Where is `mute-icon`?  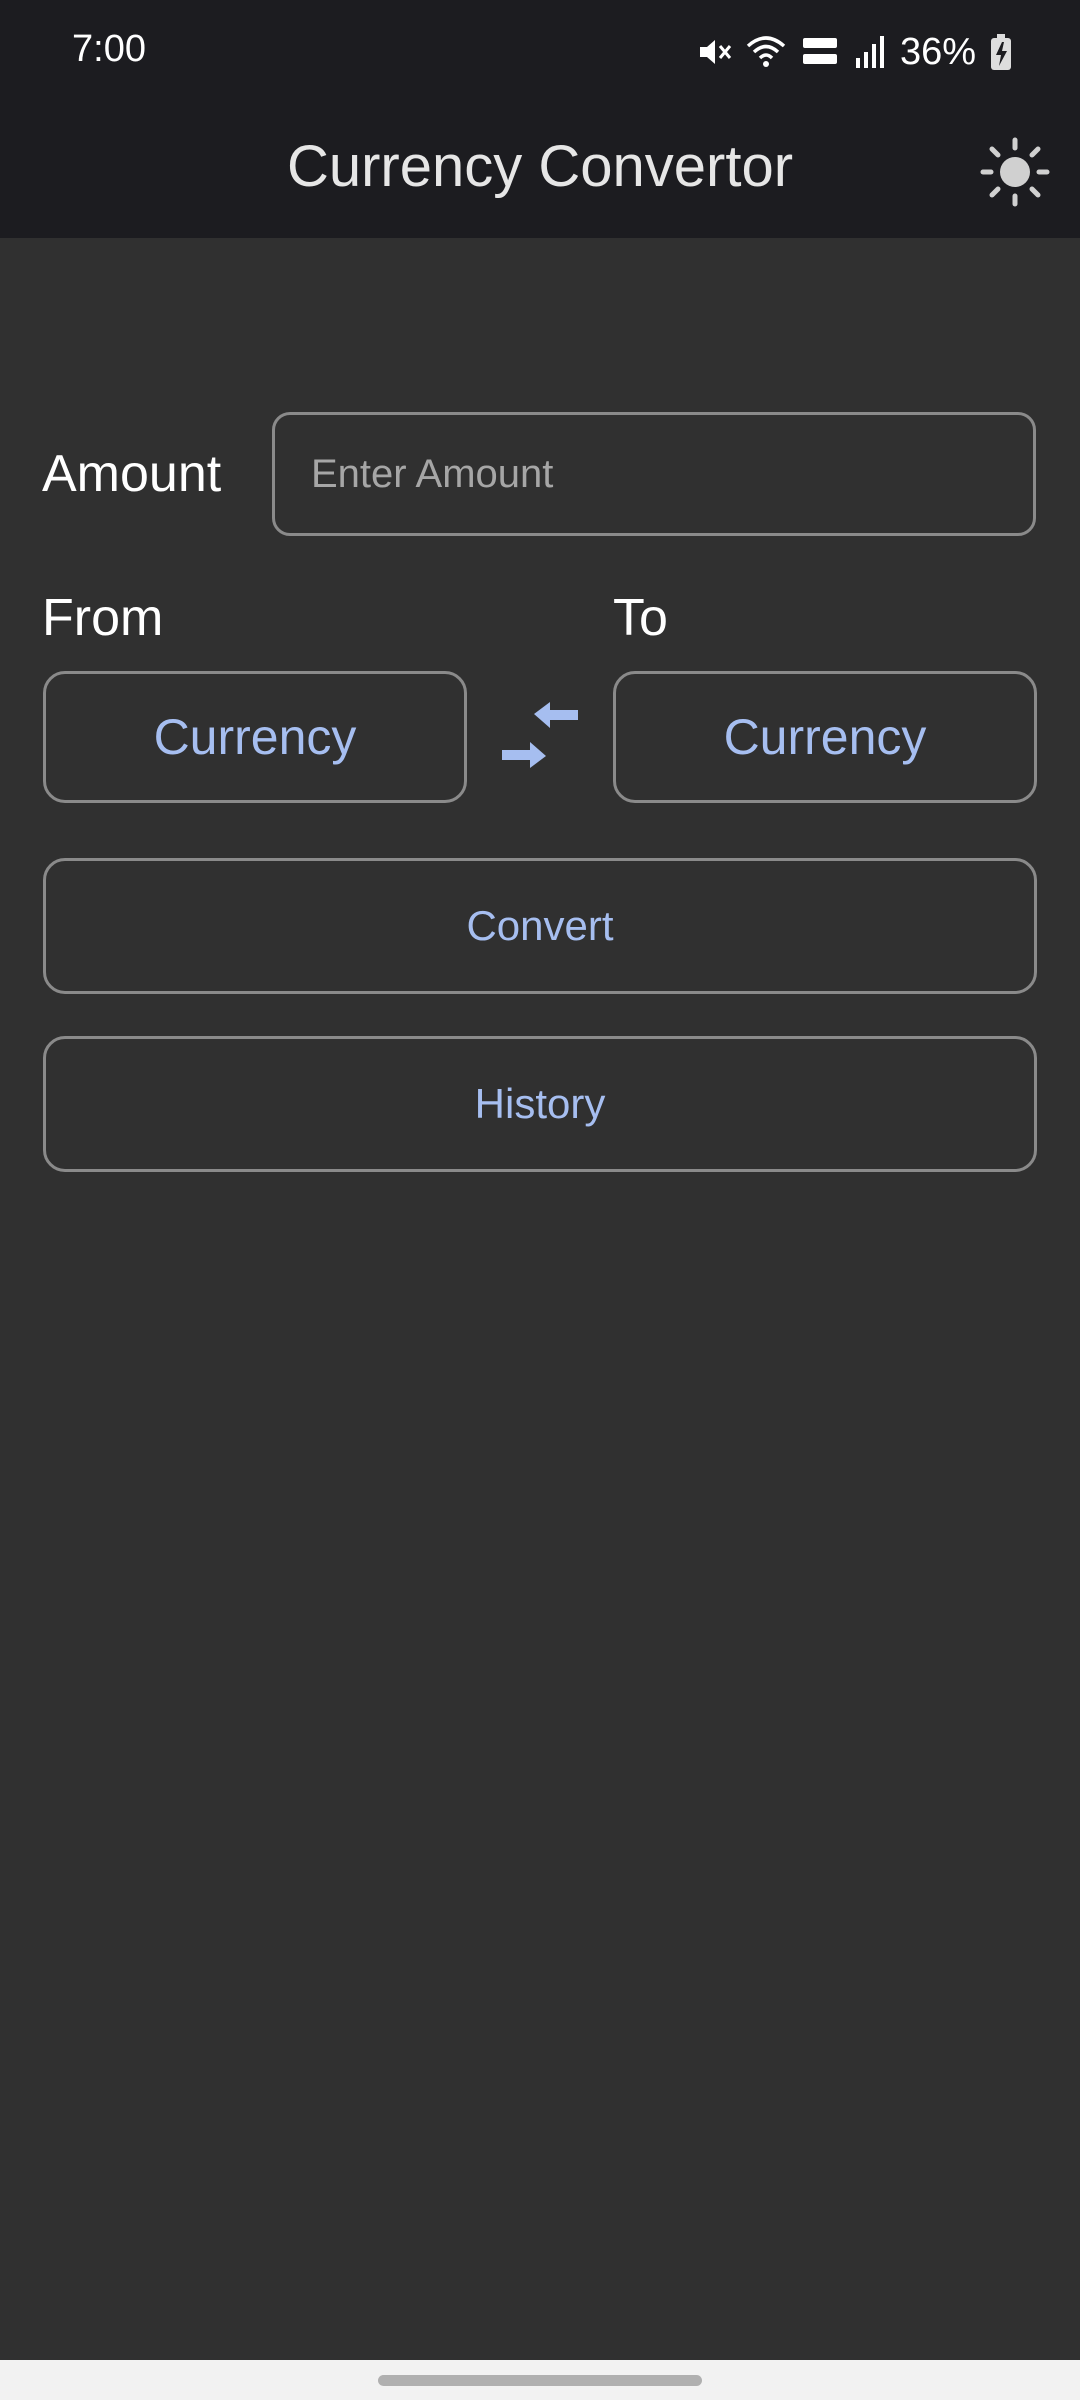
mute-icon is located at coordinates (715, 52).